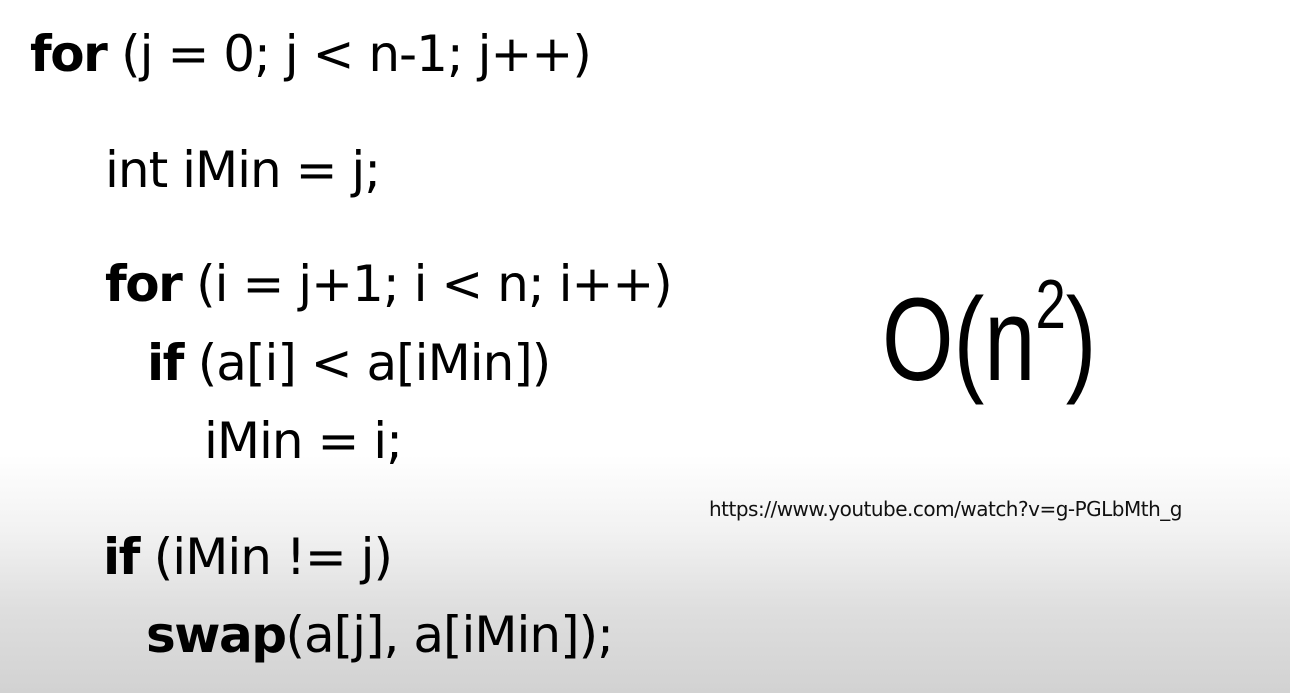  I want to click on code-line-inner-if: if (a[i] < a[iMin]), so click(349, 363).